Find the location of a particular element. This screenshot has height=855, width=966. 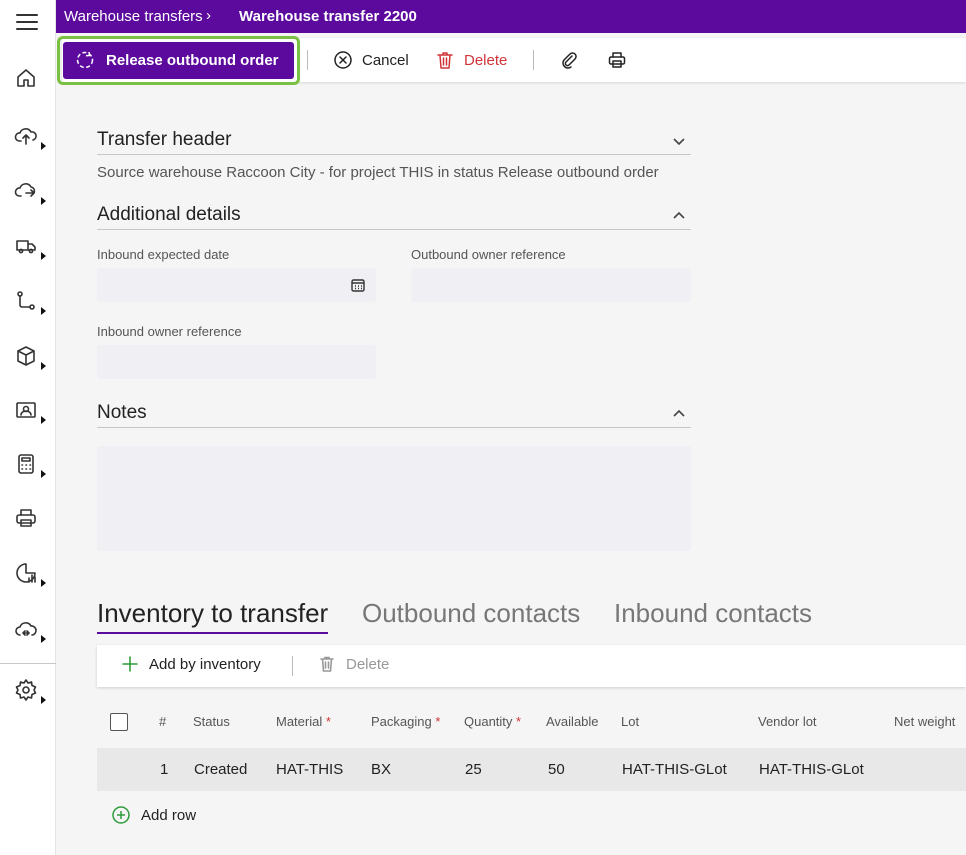

tab-inbound-contacts: Inbound contacts is located at coordinates (713, 613).